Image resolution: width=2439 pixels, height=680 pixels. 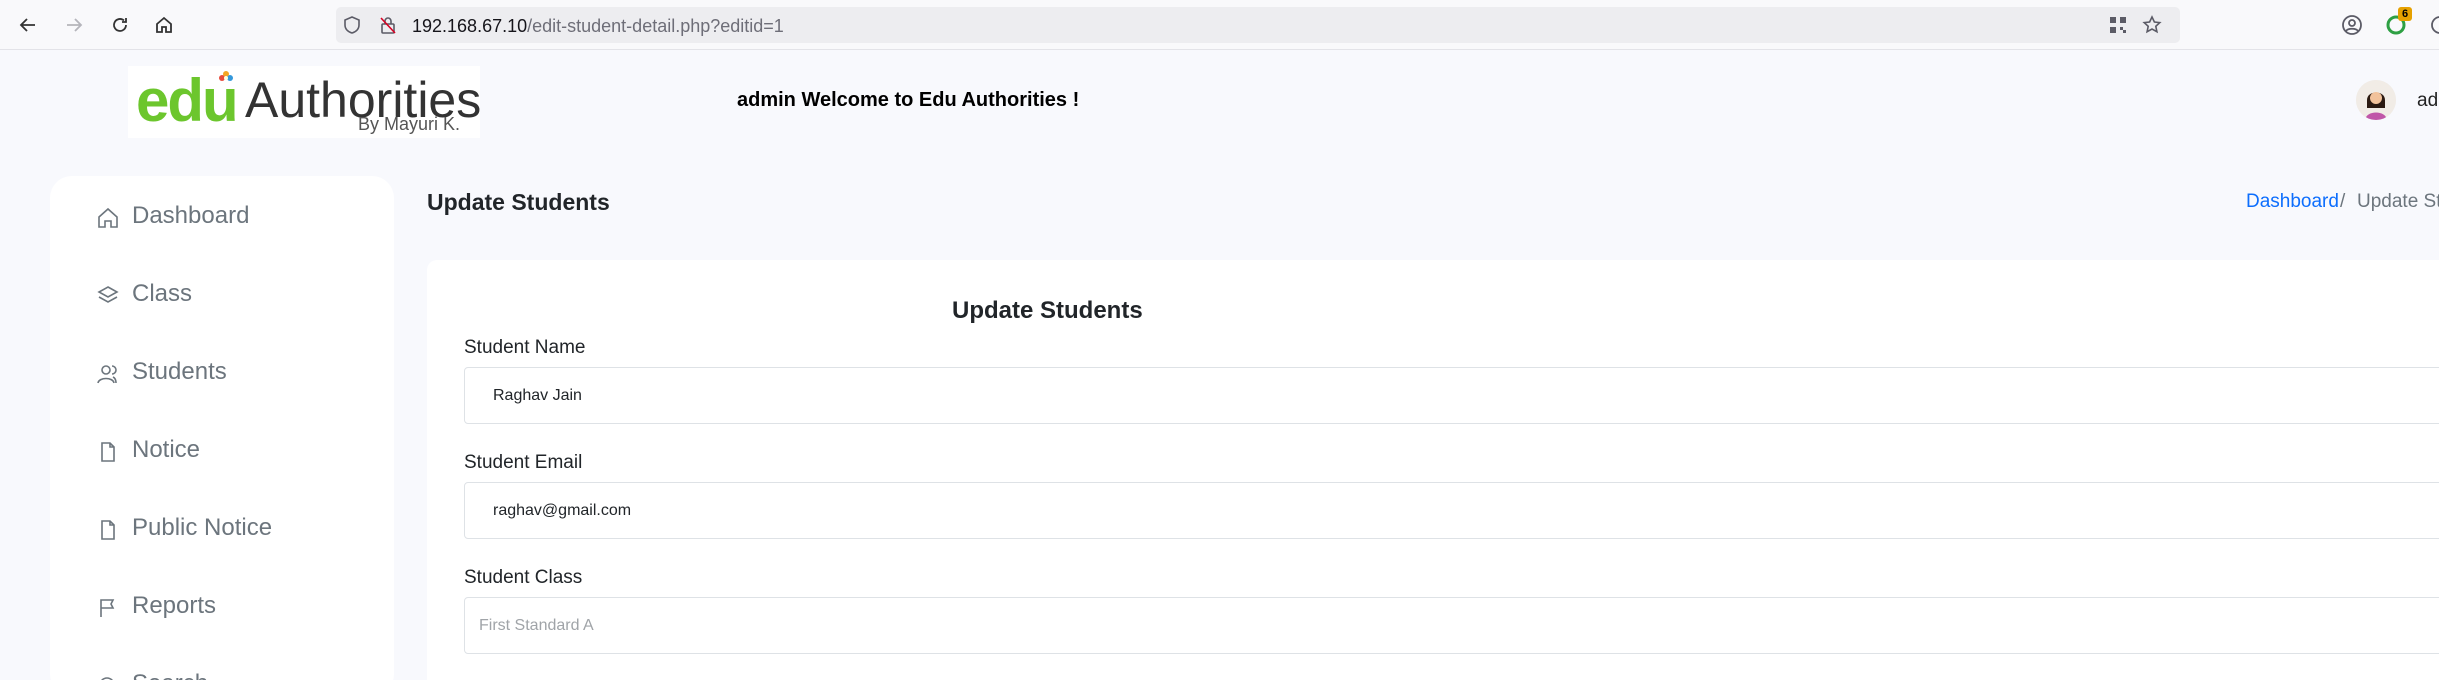 I want to click on sidebar-item-label: Class, so click(x=162, y=293).